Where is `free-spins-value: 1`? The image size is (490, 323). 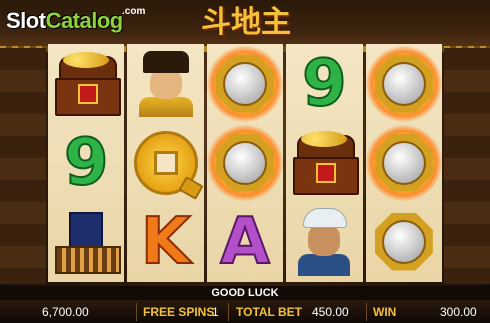 free-spins-value: 1 is located at coordinates (215, 312).